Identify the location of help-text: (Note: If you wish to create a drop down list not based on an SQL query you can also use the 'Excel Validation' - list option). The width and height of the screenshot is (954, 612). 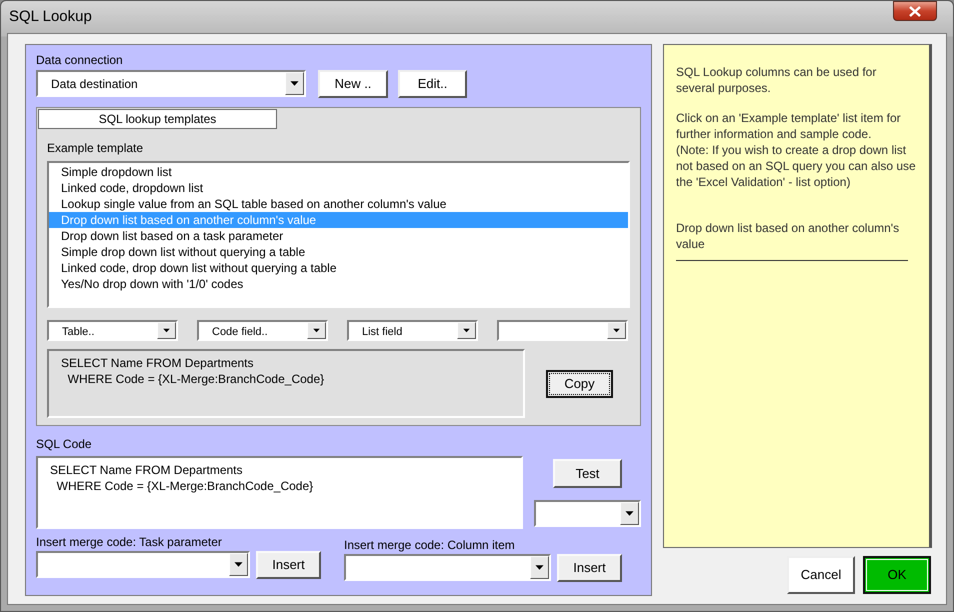
(796, 166).